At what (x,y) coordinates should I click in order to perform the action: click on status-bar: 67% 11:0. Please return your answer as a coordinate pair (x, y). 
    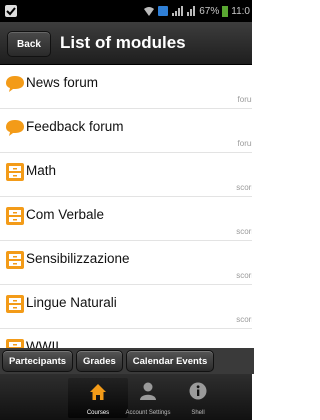
    Looking at the image, I should click on (126, 11).